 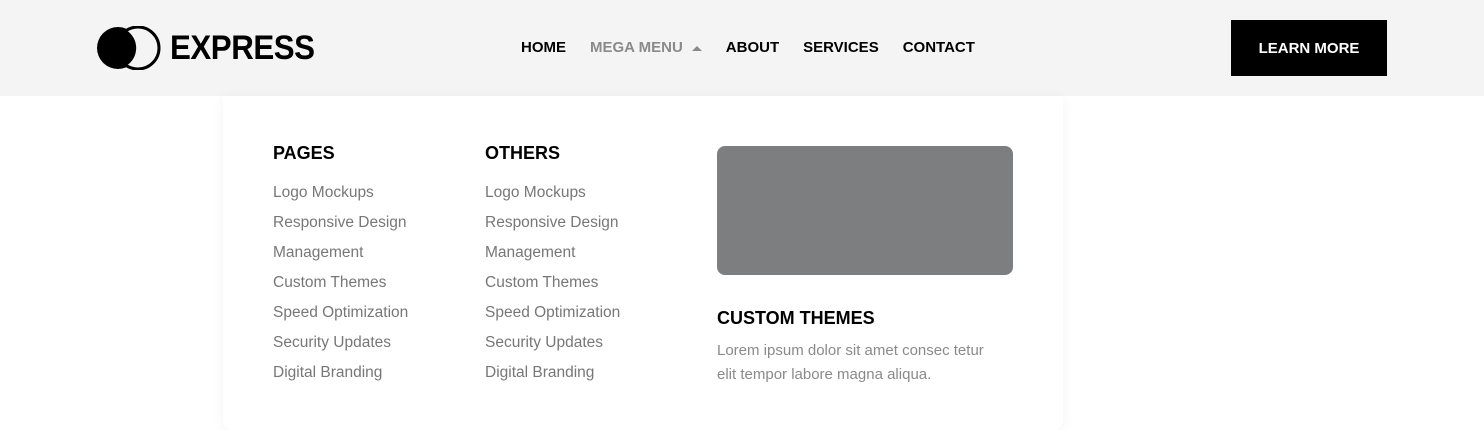 What do you see at coordinates (340, 253) in the screenshot?
I see `pages-link-management: Management` at bounding box center [340, 253].